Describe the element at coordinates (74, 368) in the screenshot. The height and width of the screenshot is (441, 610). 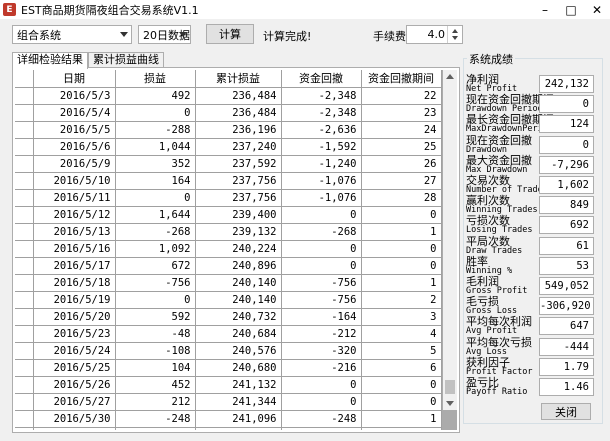
I see `cell-date: 2016/5/25` at that location.